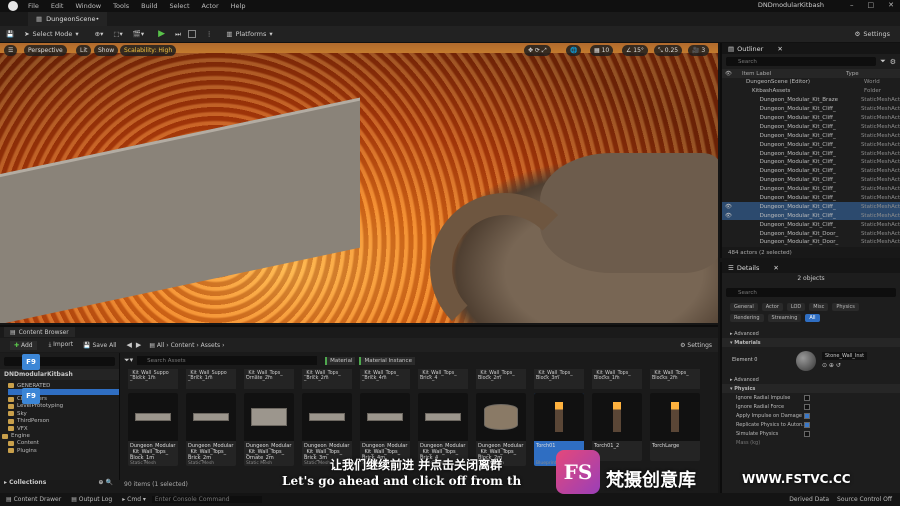 The image size is (900, 506). Describe the element at coordinates (269, 379) in the screenshot. I see `asset-tile-partial: _Kit_Wall_Tops_ Ornate_2m` at that location.